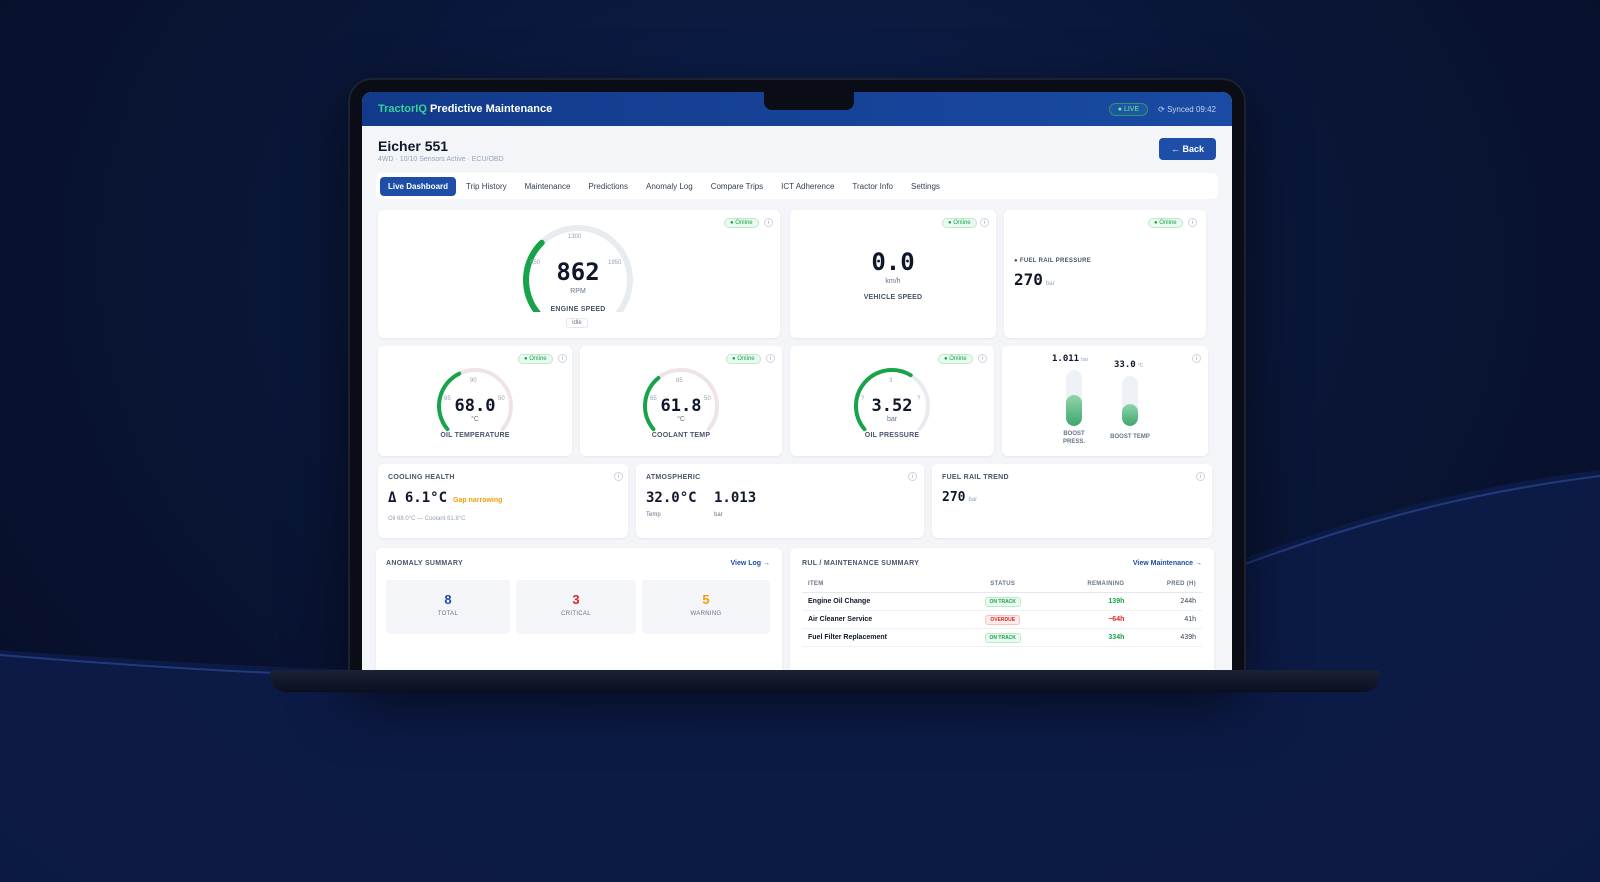 The width and height of the screenshot is (1600, 882). Describe the element at coordinates (780, 501) in the screenshot. I see `atmospheric-card: i ATMOSPHERIC 32.0°C Temp 1.013 bar` at that location.